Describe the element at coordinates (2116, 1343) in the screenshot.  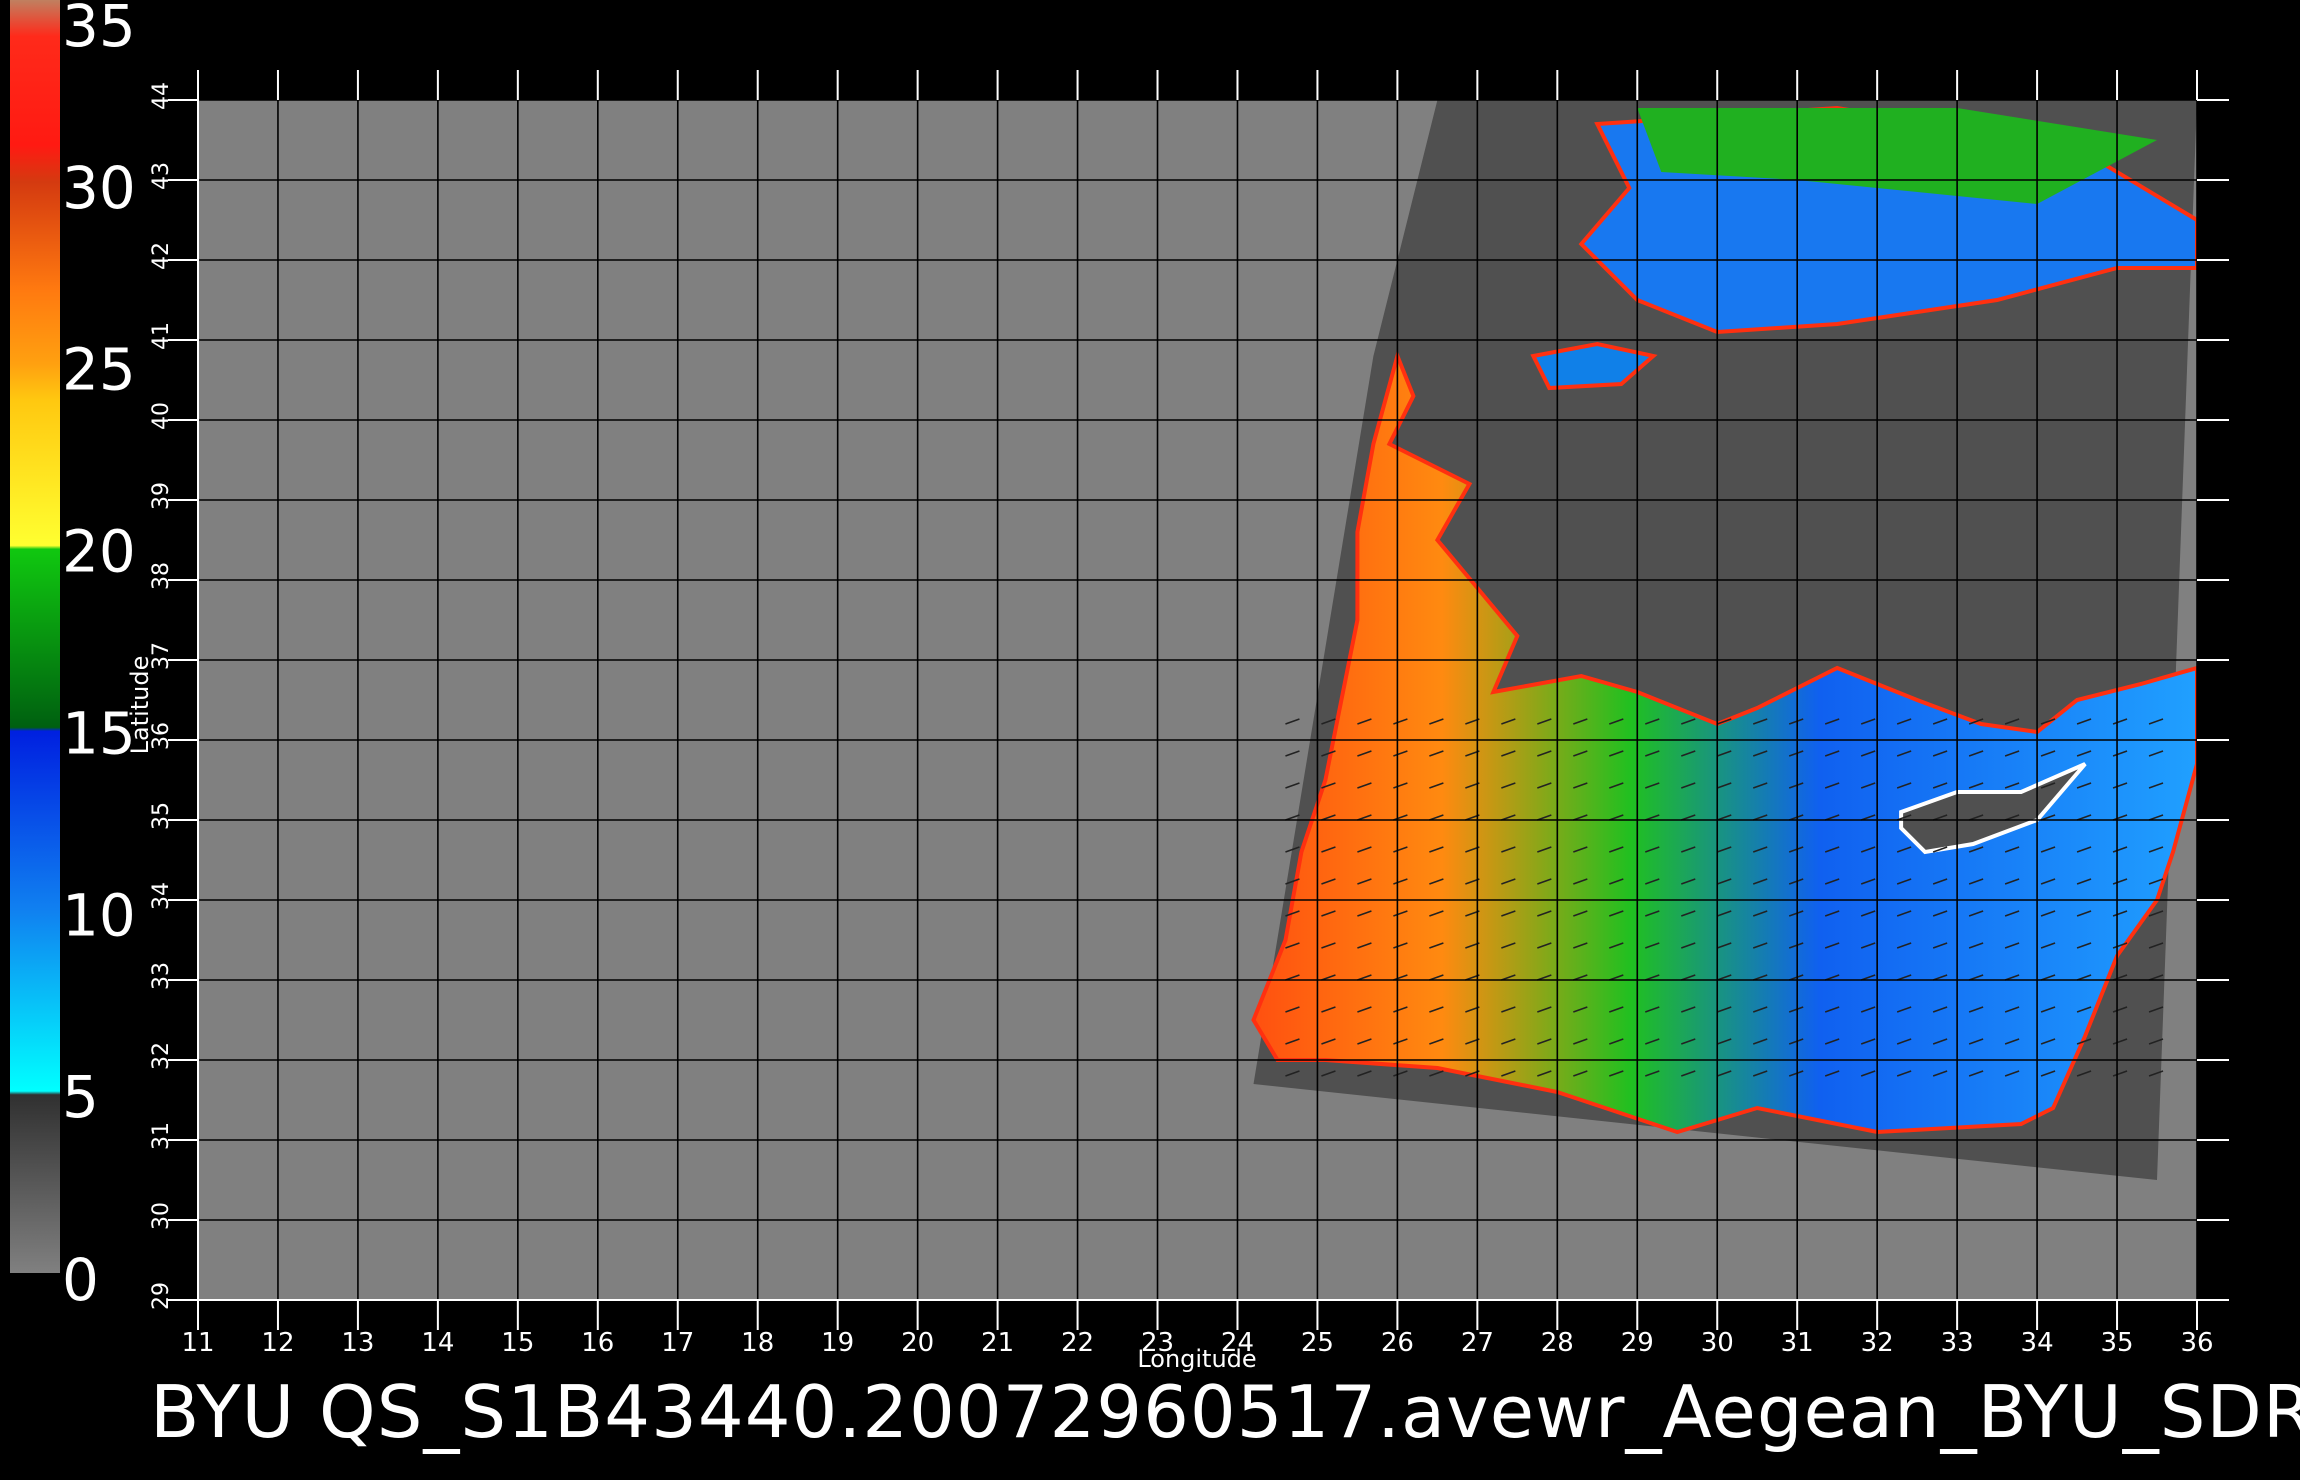
I see `x-tick-label: 35` at that location.